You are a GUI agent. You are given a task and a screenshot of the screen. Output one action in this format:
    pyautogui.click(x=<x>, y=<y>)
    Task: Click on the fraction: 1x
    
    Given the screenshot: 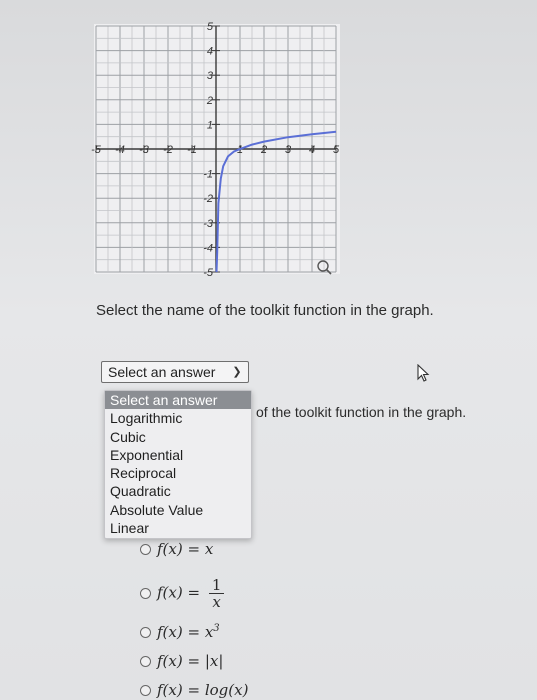 What is the action you would take?
    pyautogui.click(x=216, y=594)
    